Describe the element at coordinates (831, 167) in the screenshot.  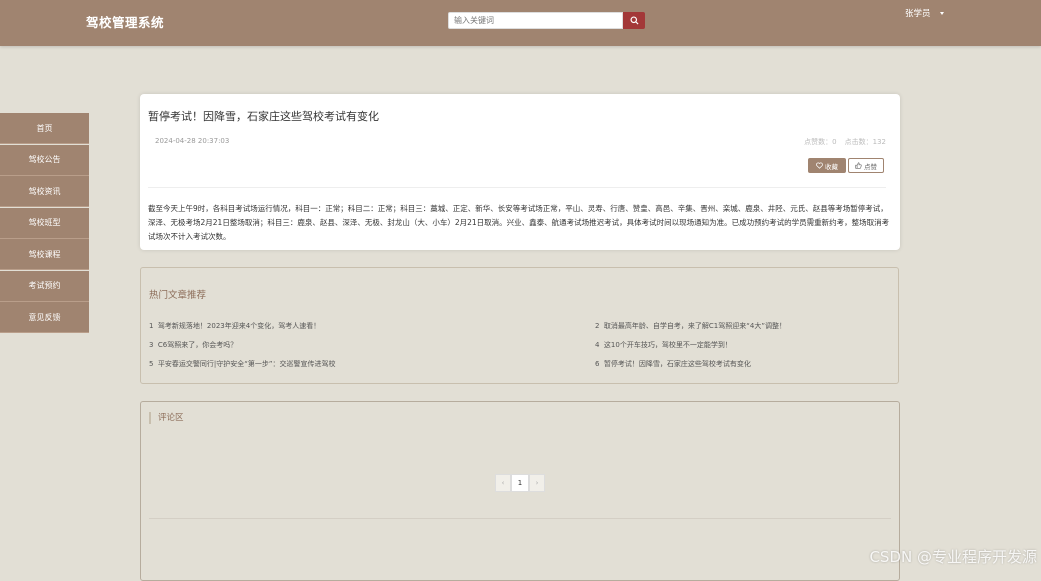
I see `favorite-button-label: 收藏` at that location.